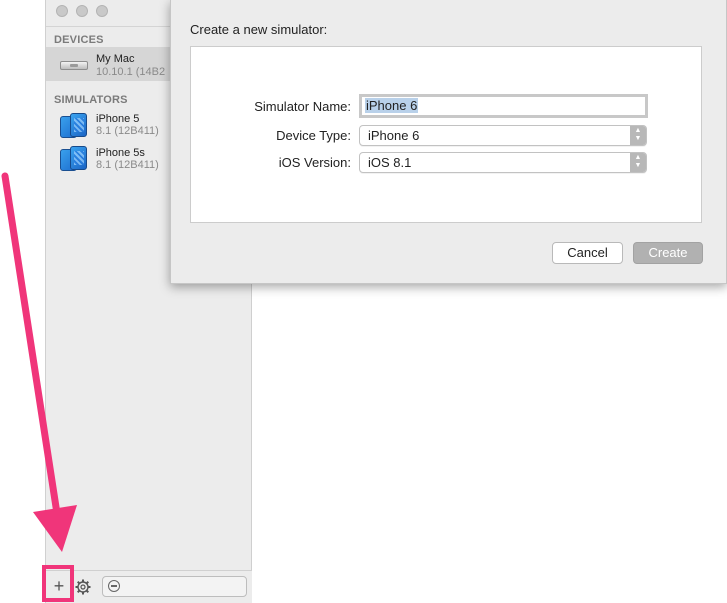  What do you see at coordinates (91, 100) in the screenshot?
I see `simulators-header: SIMULATORS` at bounding box center [91, 100].